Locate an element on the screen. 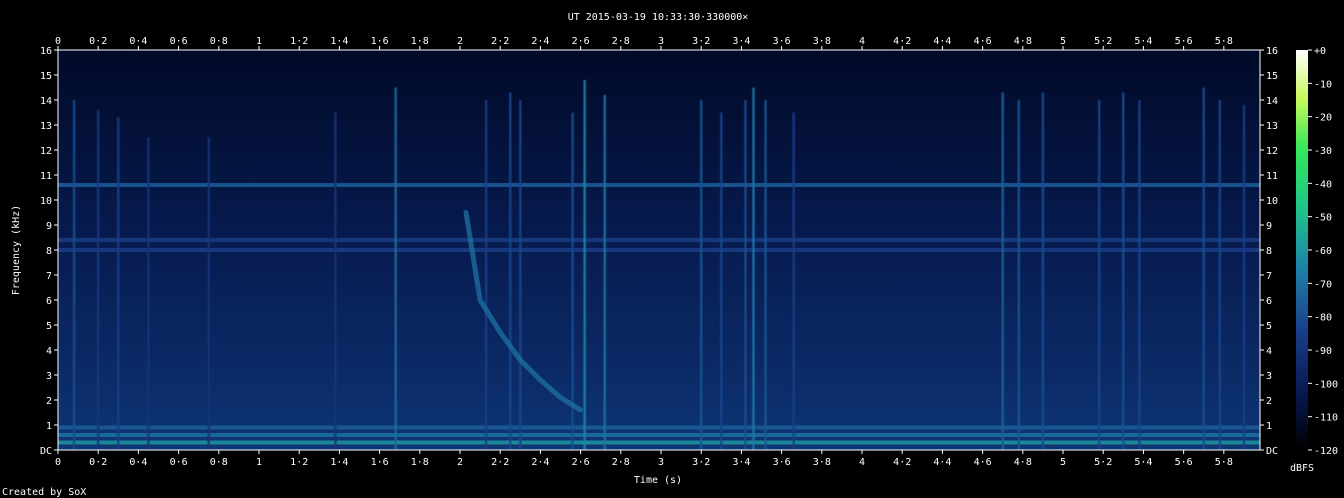 The height and width of the screenshot is (498, 1344). y-left-tick-label: 12 is located at coordinates (46, 151).